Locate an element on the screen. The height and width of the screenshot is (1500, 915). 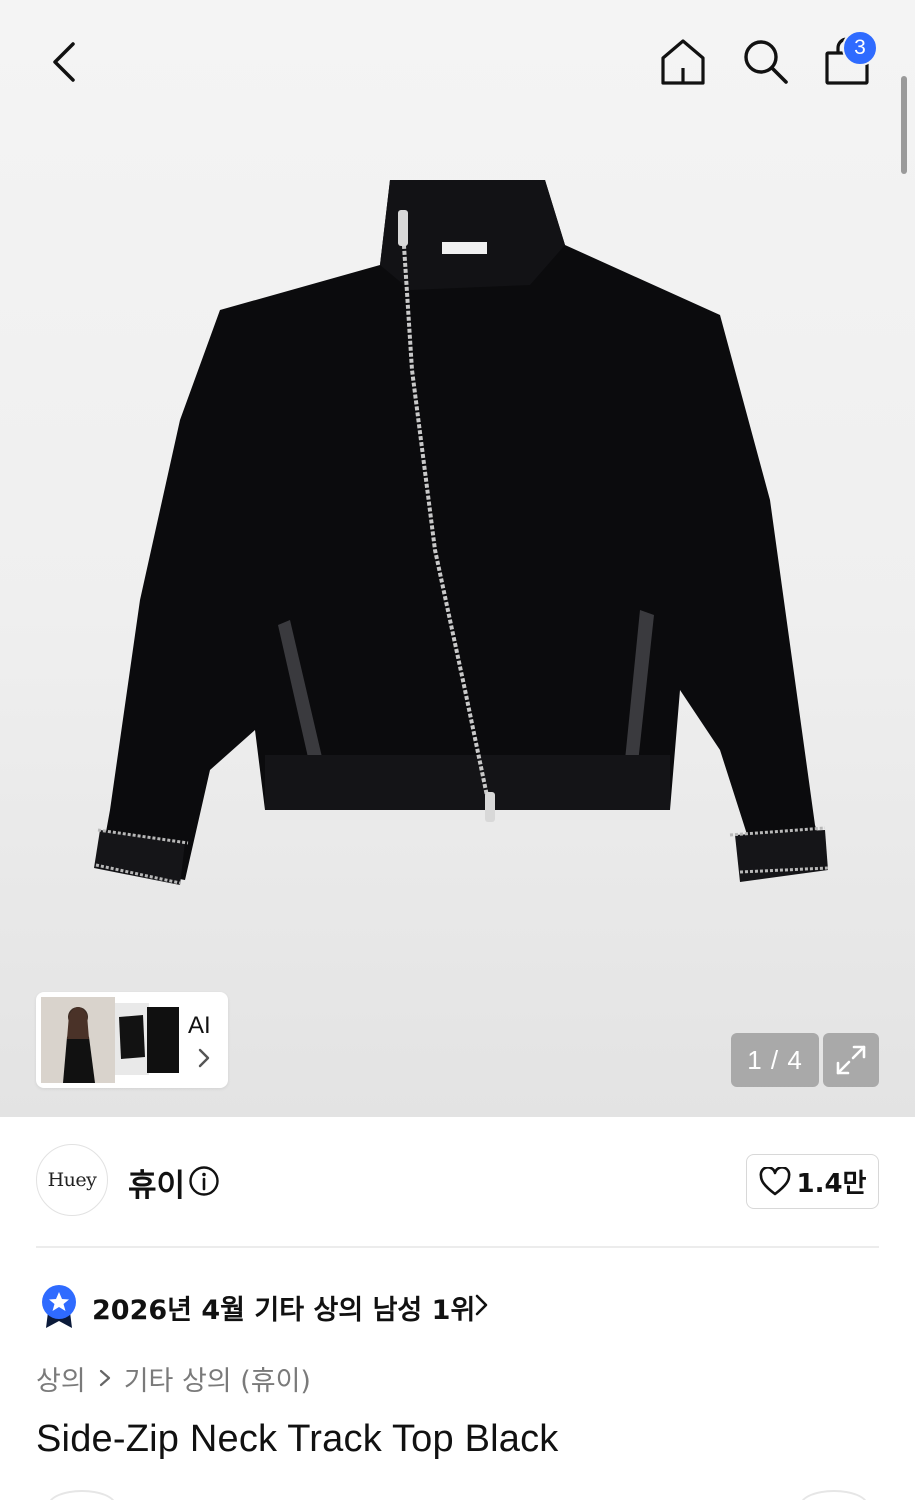
search-button is located at coordinates (765, 61).